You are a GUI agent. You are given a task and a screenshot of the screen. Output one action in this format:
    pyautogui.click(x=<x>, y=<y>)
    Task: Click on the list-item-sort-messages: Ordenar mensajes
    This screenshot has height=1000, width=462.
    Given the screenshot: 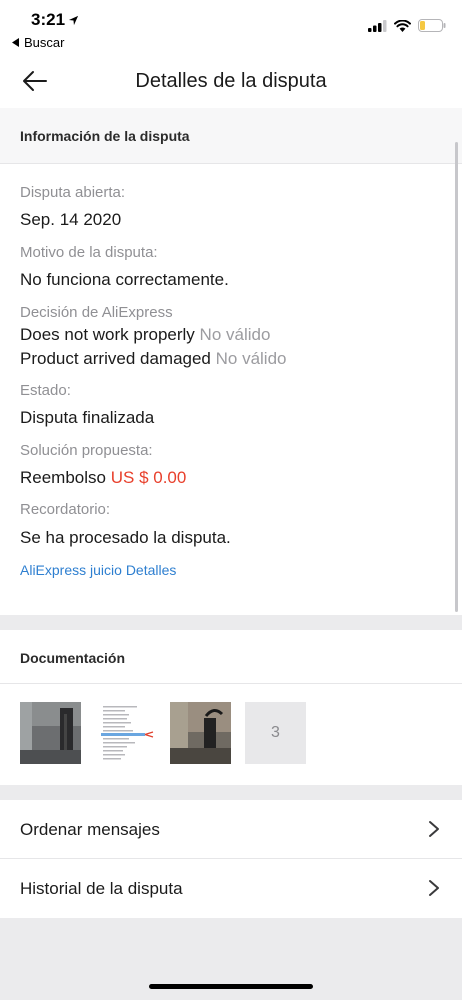 What is the action you would take?
    pyautogui.click(x=231, y=829)
    